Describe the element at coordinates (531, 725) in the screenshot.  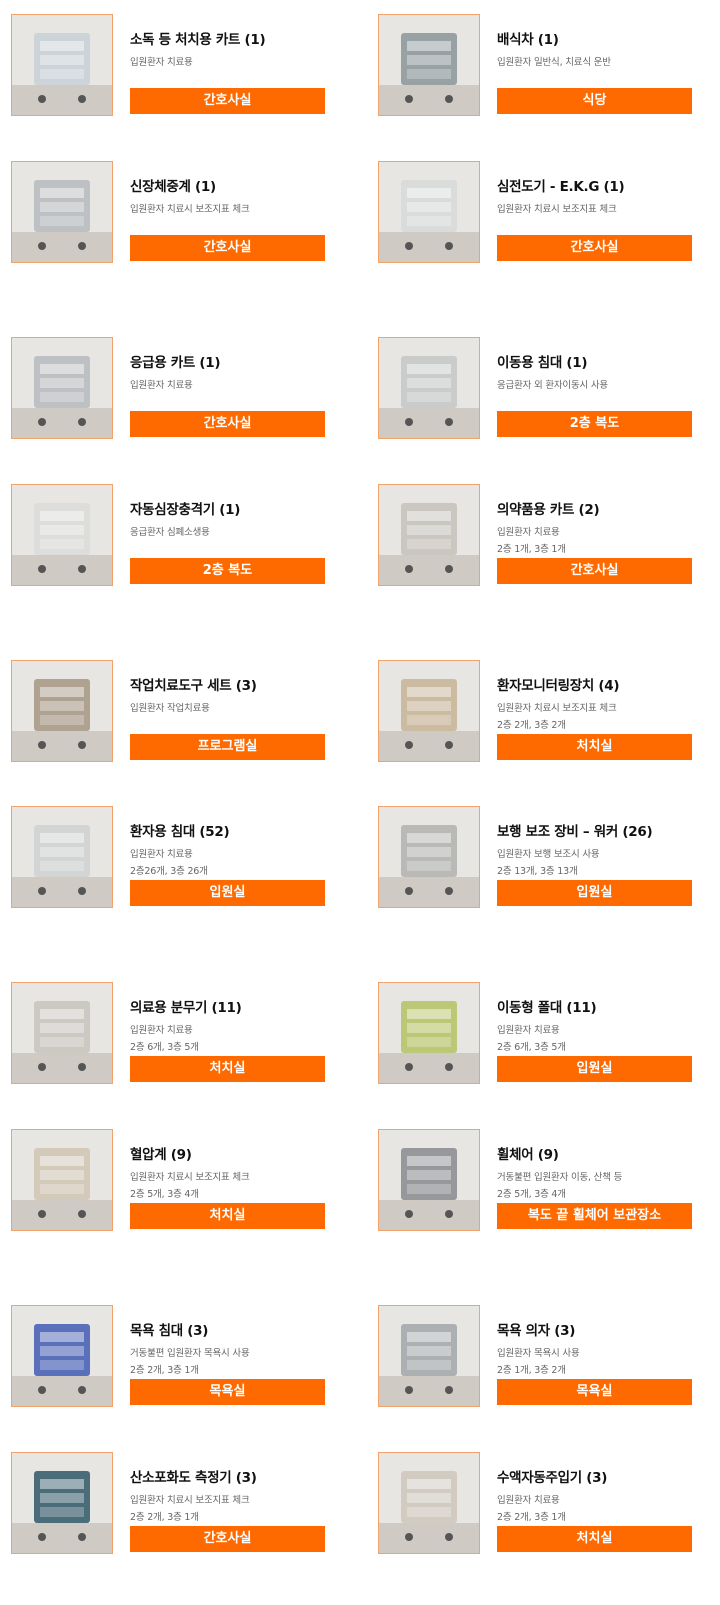
I see `equipment-floors: 2층 2개, 3층 2개` at that location.